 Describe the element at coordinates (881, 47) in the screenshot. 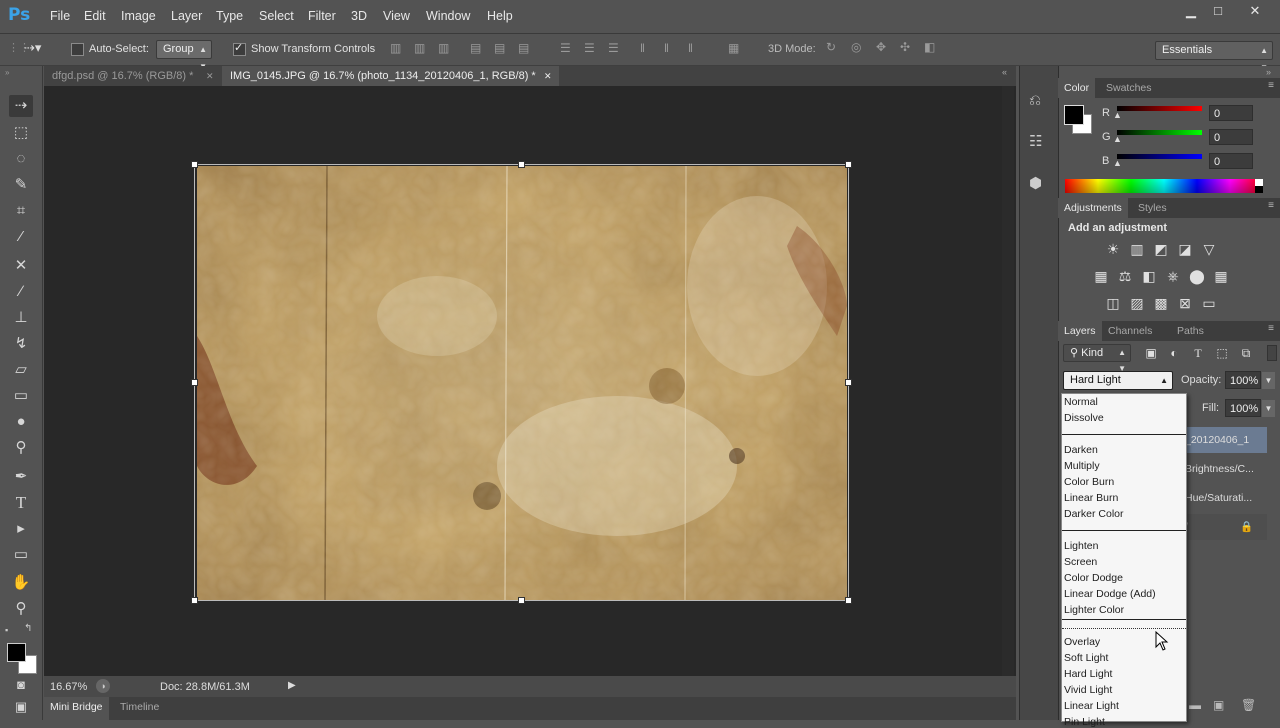

I see `3d-pan-icon: ✥` at that location.